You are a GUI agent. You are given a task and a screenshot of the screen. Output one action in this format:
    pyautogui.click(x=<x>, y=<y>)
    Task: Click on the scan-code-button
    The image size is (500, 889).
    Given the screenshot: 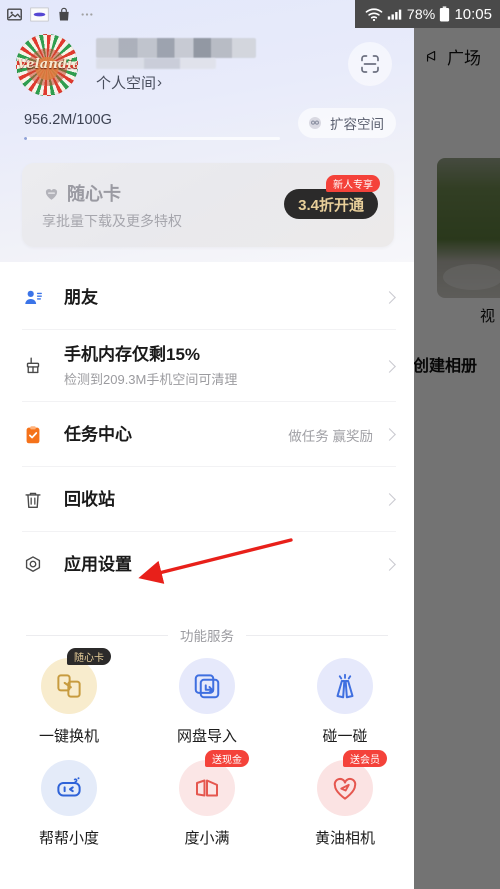 What is the action you would take?
    pyautogui.click(x=370, y=64)
    